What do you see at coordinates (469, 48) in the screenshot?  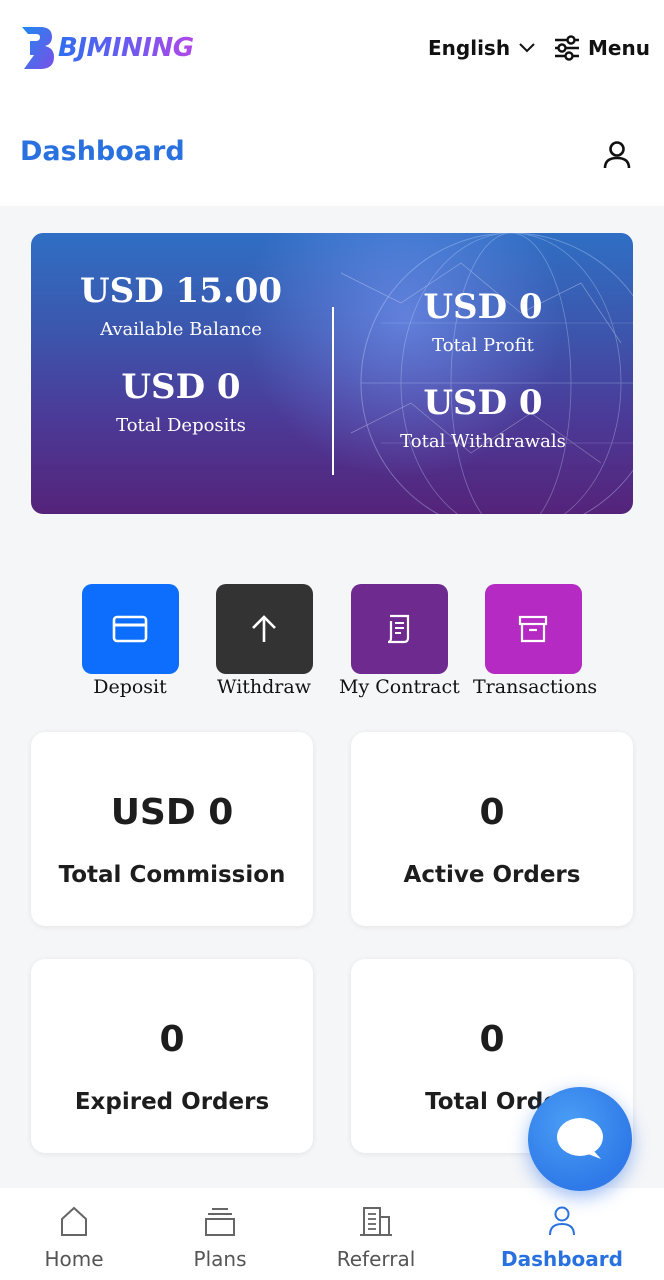 I see `language-label: English` at bounding box center [469, 48].